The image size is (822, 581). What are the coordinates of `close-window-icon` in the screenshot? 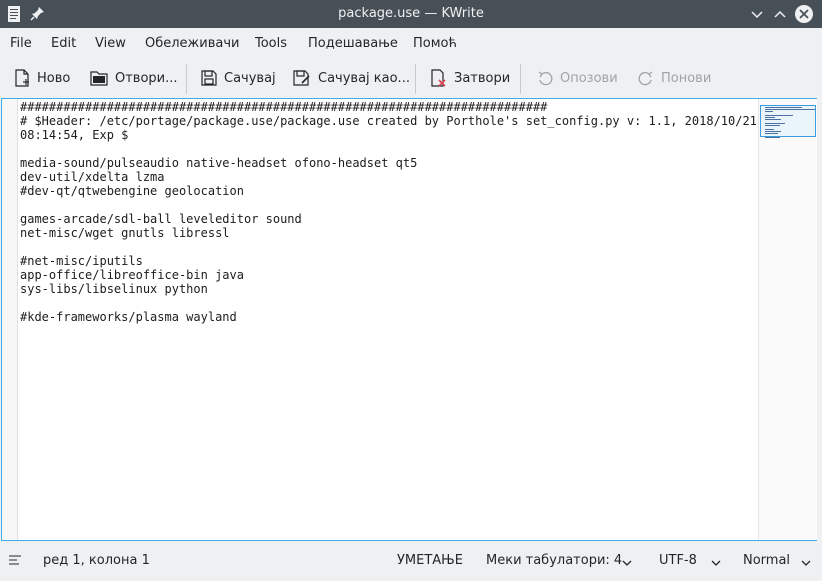 It's located at (803, 13).